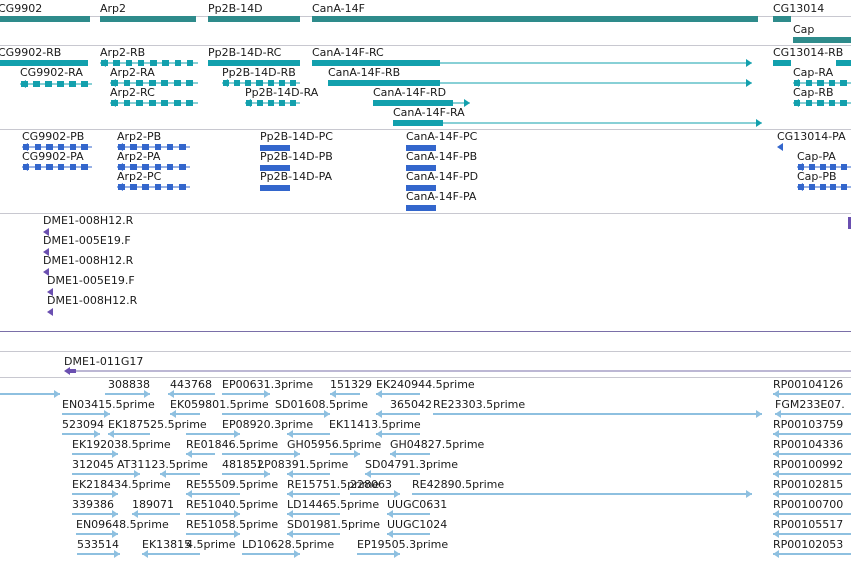  What do you see at coordinates (808, 504) in the screenshot?
I see `est-label: RP00100700` at bounding box center [808, 504].